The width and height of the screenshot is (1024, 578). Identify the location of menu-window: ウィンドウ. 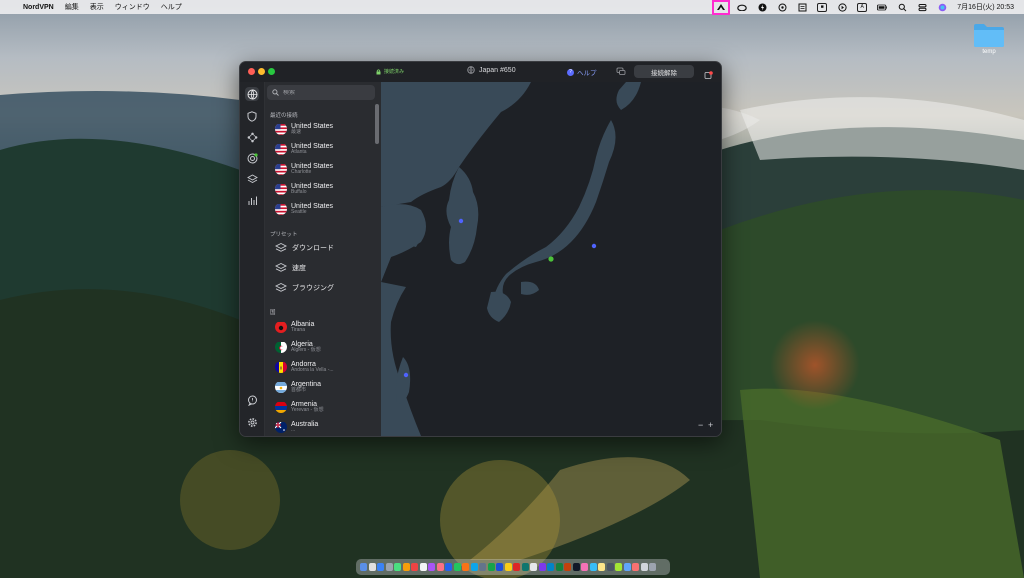
(132, 7).